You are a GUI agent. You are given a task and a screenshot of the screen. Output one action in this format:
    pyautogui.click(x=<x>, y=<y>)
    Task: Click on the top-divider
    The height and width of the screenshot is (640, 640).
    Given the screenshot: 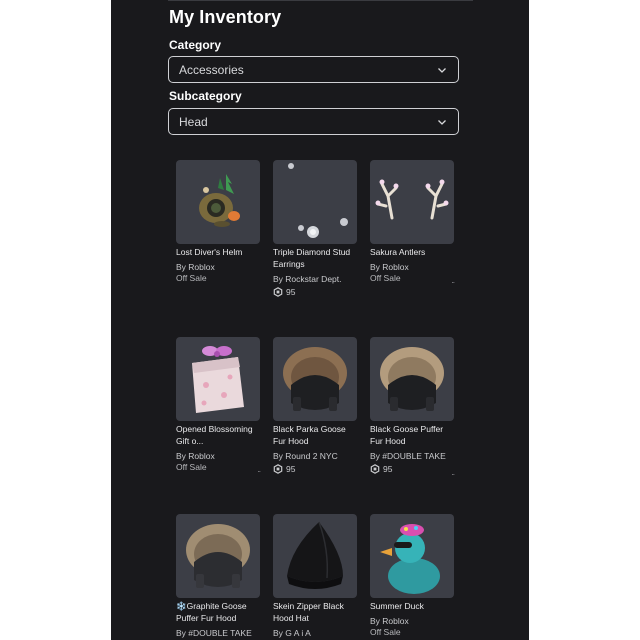 What is the action you would take?
    pyautogui.click(x=320, y=0)
    